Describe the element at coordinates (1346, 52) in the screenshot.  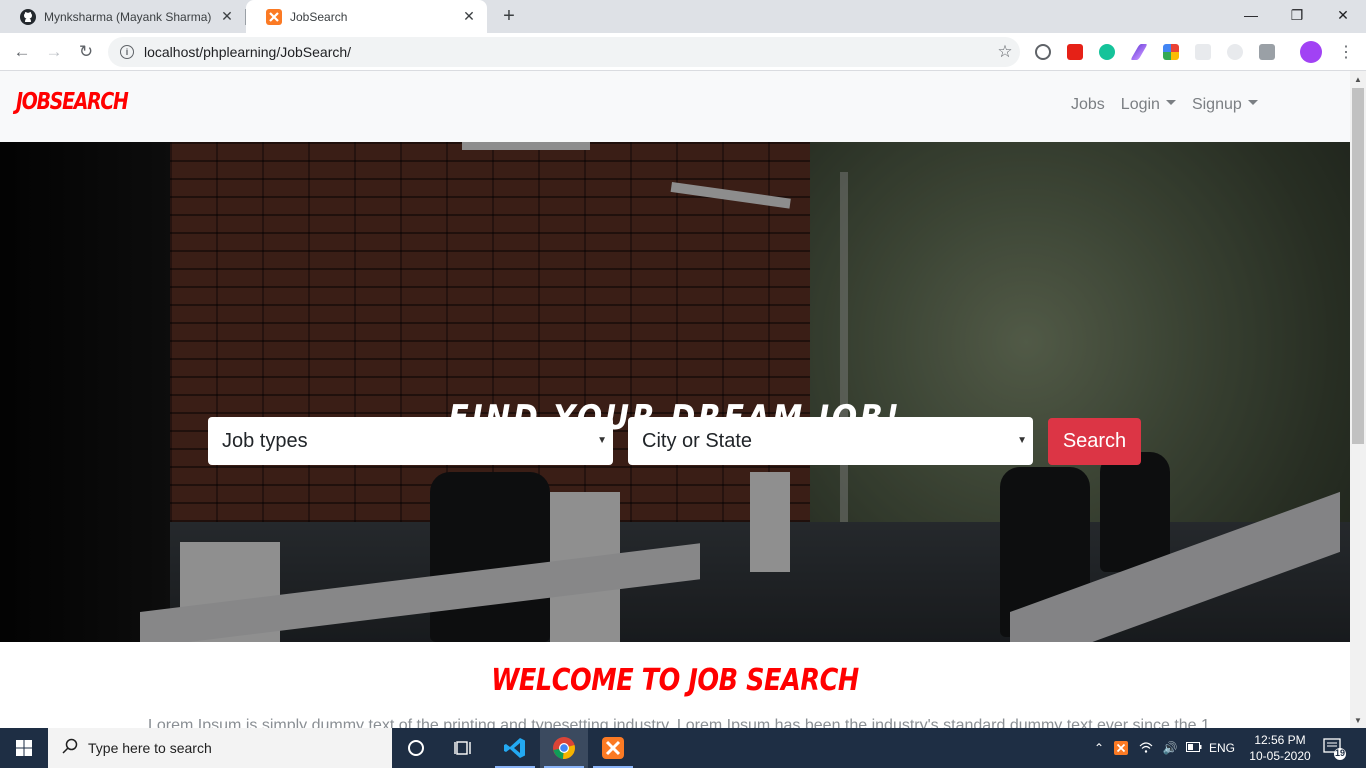
I see `menu-kebab-icon: ⋮` at that location.